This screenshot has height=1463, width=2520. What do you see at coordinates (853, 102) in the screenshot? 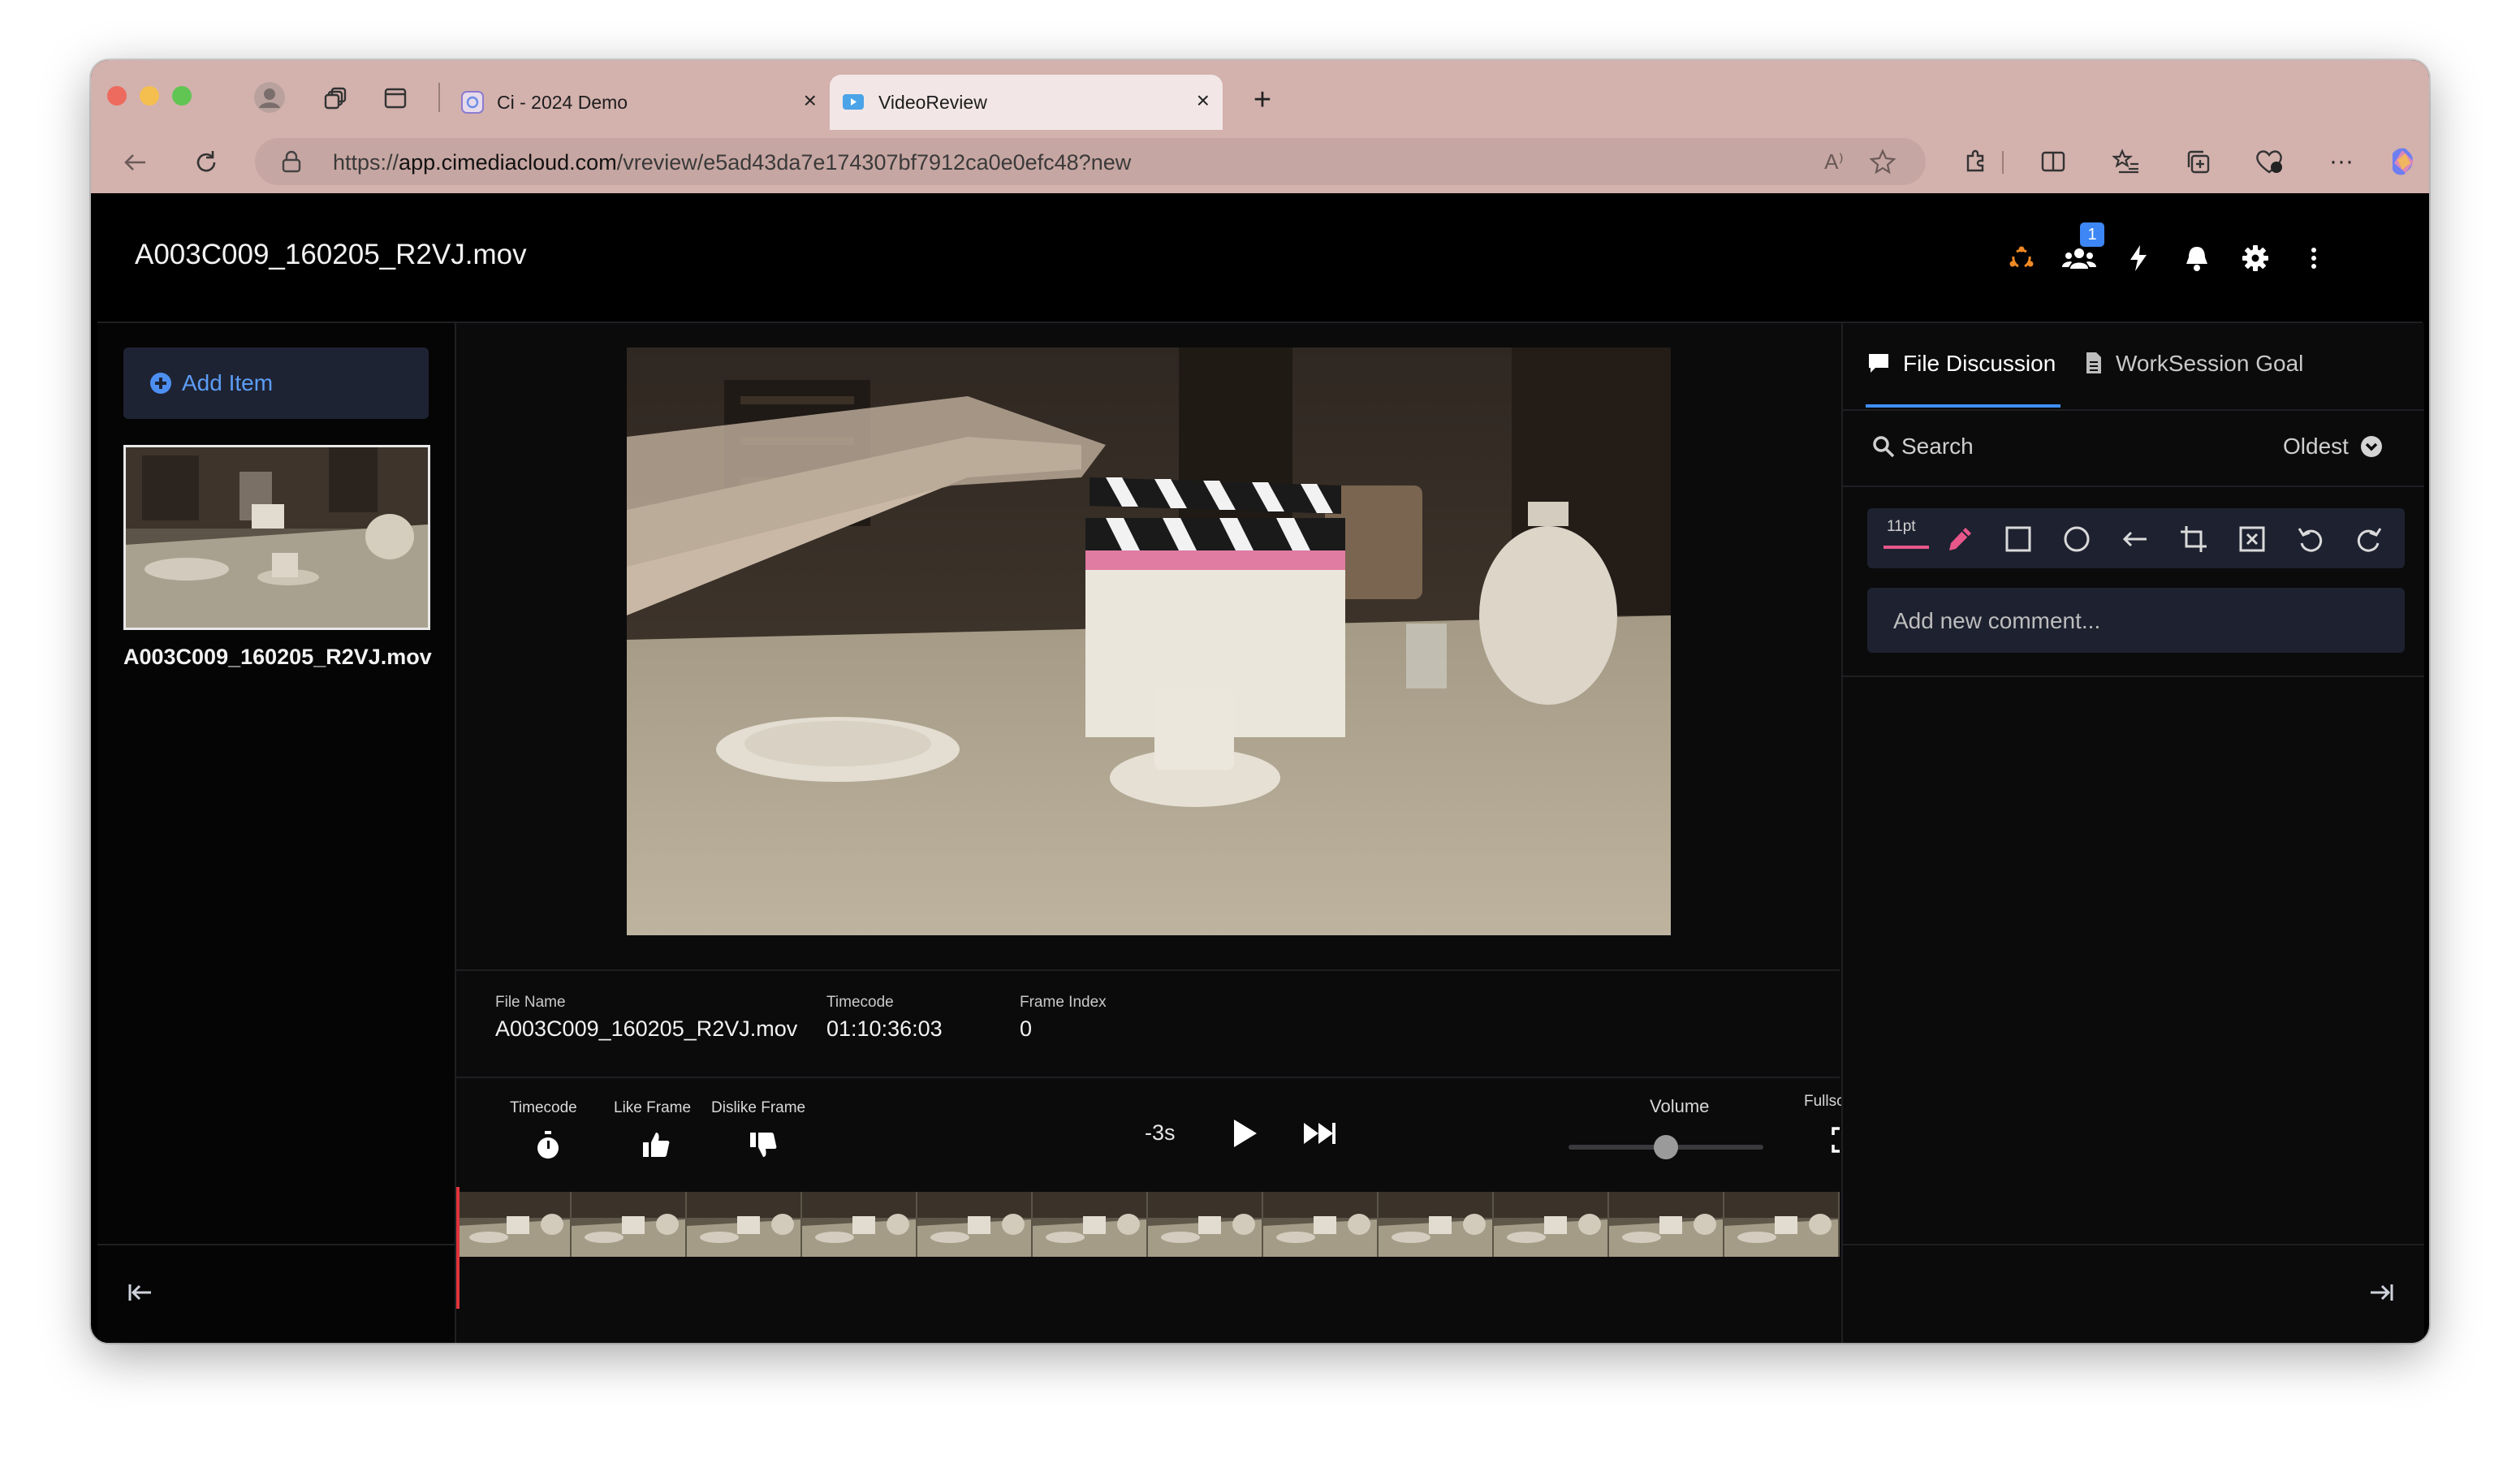
I see `videoreview-favicon-icon` at bounding box center [853, 102].